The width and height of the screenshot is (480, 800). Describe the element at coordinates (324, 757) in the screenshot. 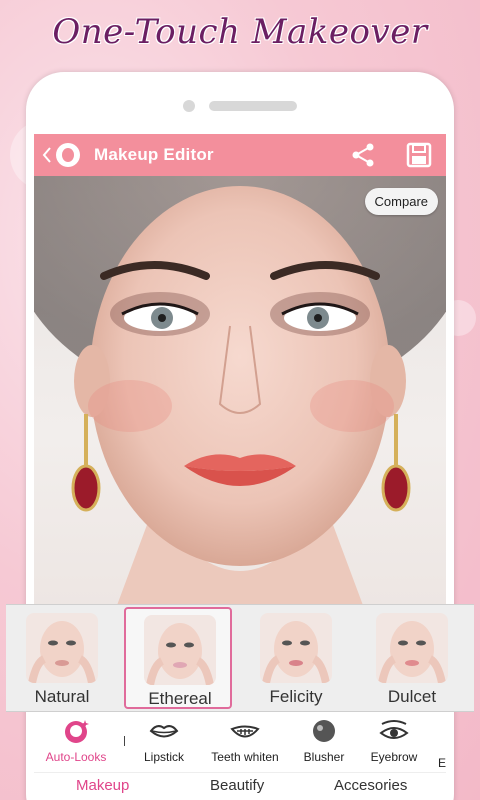

I see `tool-label: Blusher` at that location.